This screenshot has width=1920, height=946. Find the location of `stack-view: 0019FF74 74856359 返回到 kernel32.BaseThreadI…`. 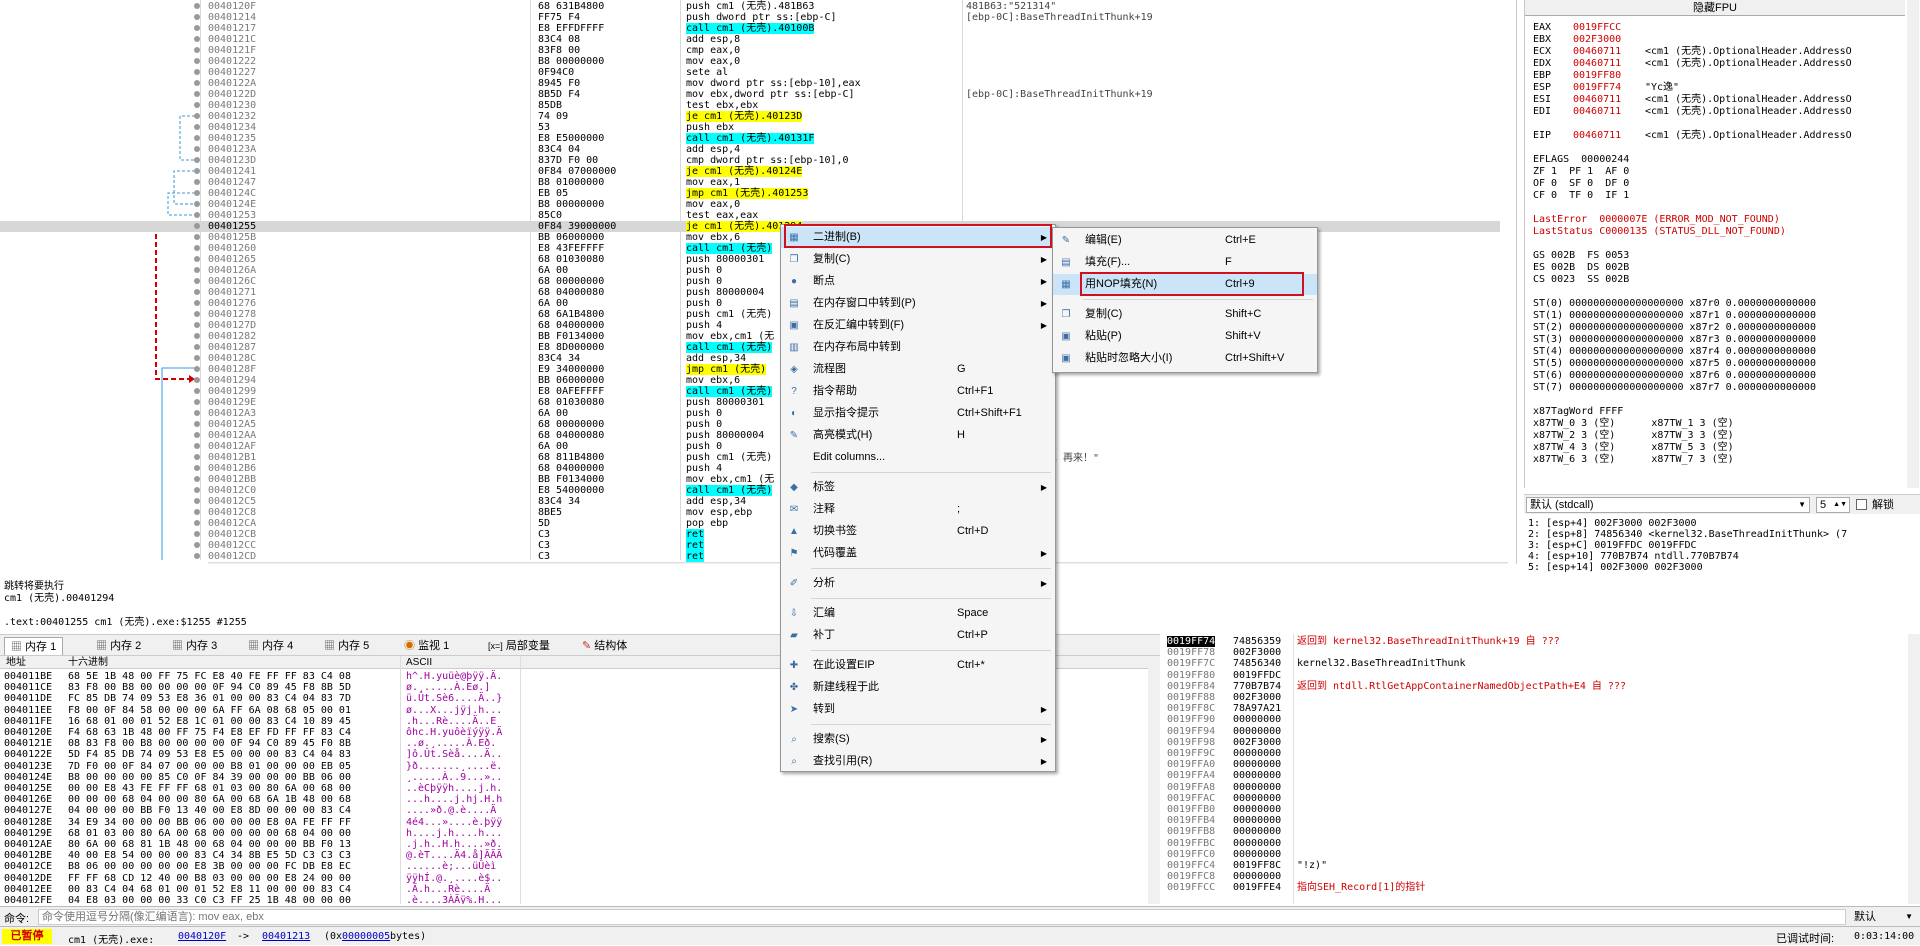

stack-view: 0019FF74 74856359 返回到 kernel32.BaseThreadI… is located at coordinates (1541, 769).